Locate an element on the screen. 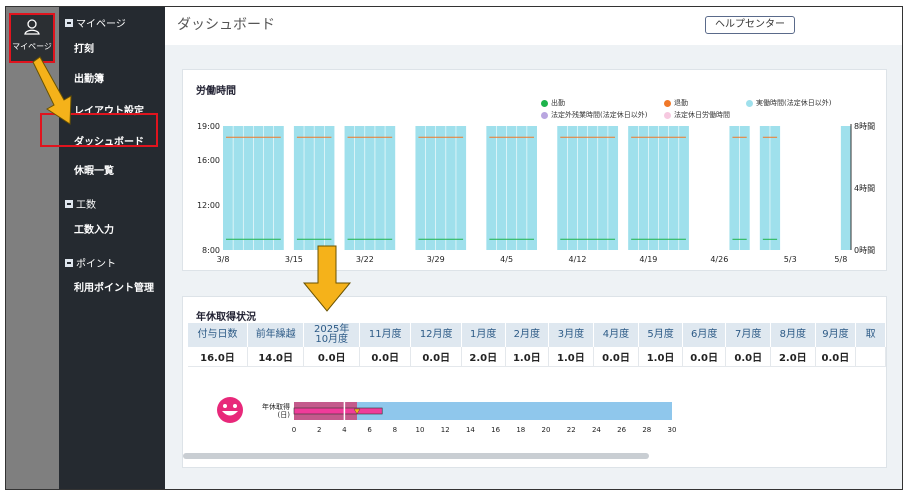  leave-header-cell: 11月度 is located at coordinates (385, 335).